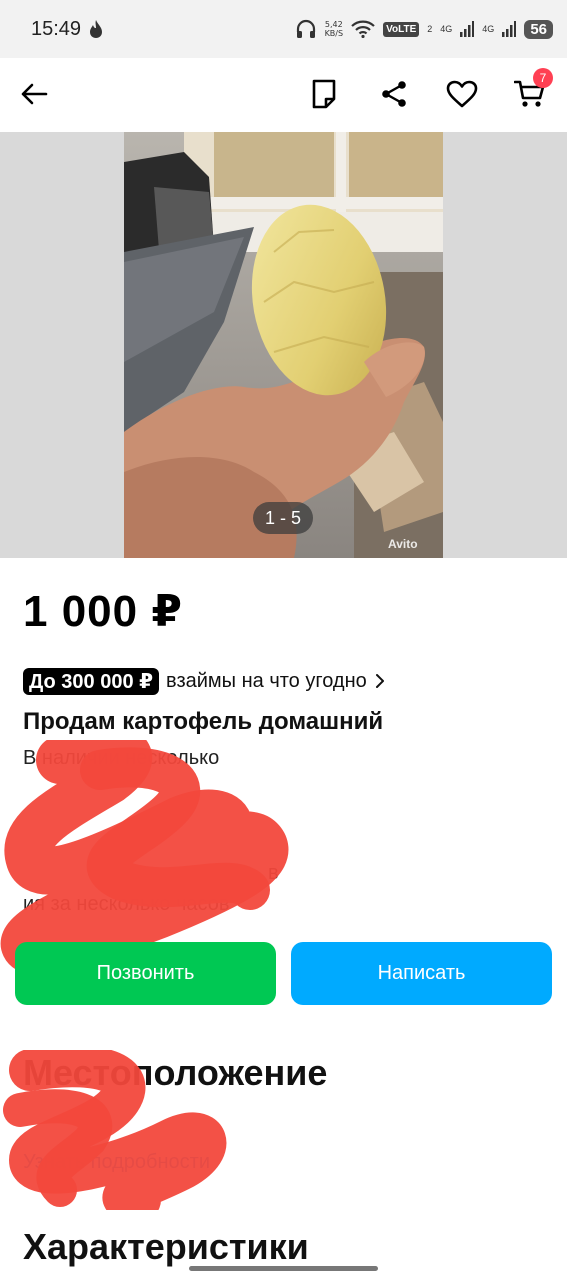  I want to click on listing-title: Продам картофель домашний, so click(203, 721).